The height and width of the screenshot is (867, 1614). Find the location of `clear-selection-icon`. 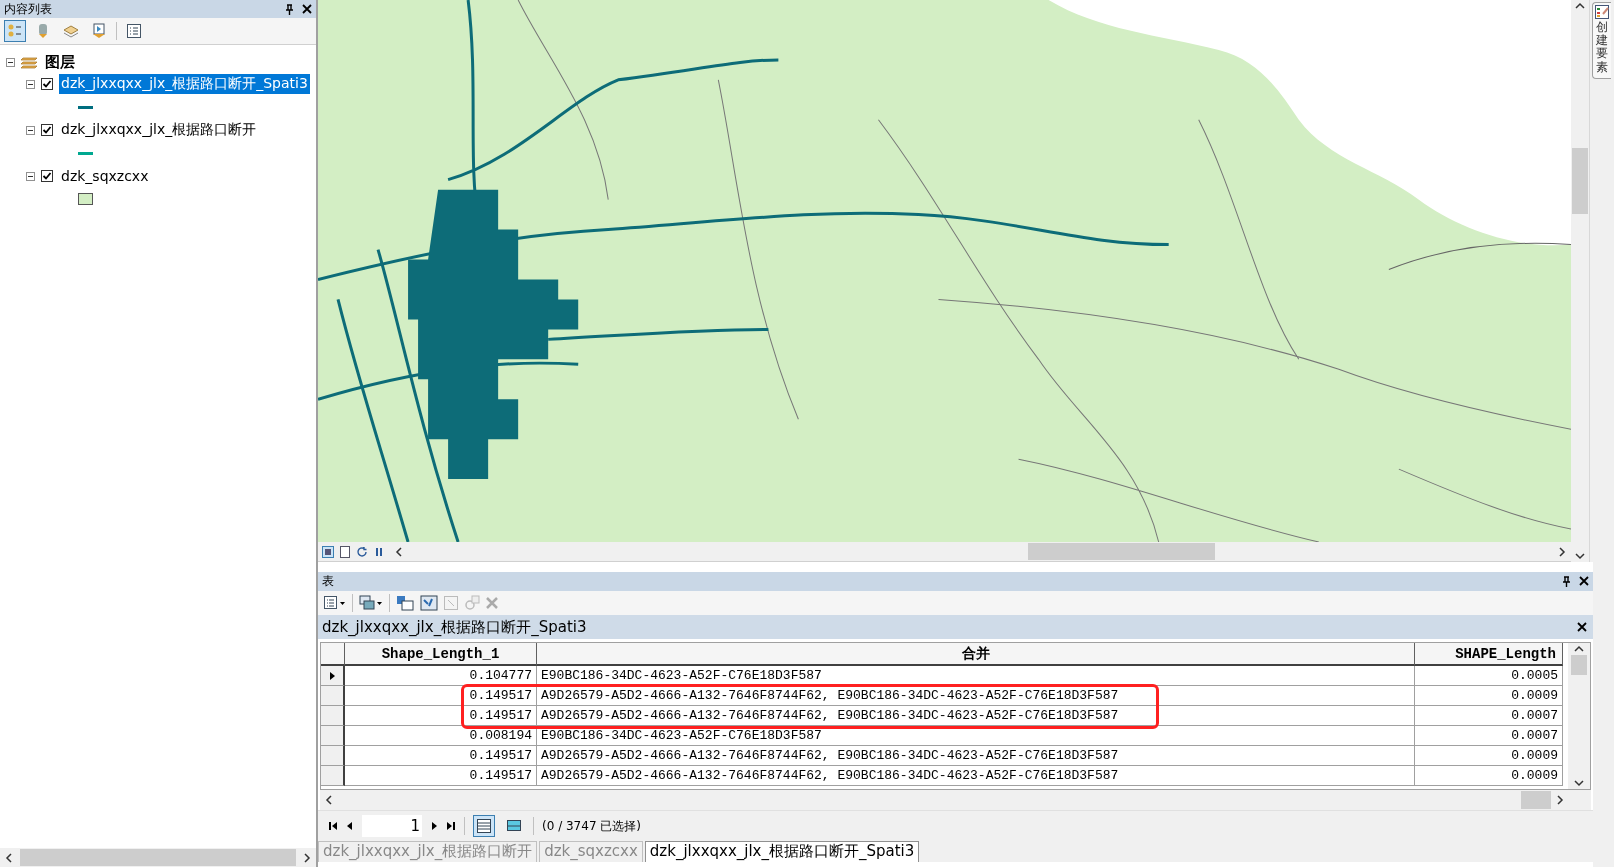

clear-selection-icon is located at coordinates (451, 603).